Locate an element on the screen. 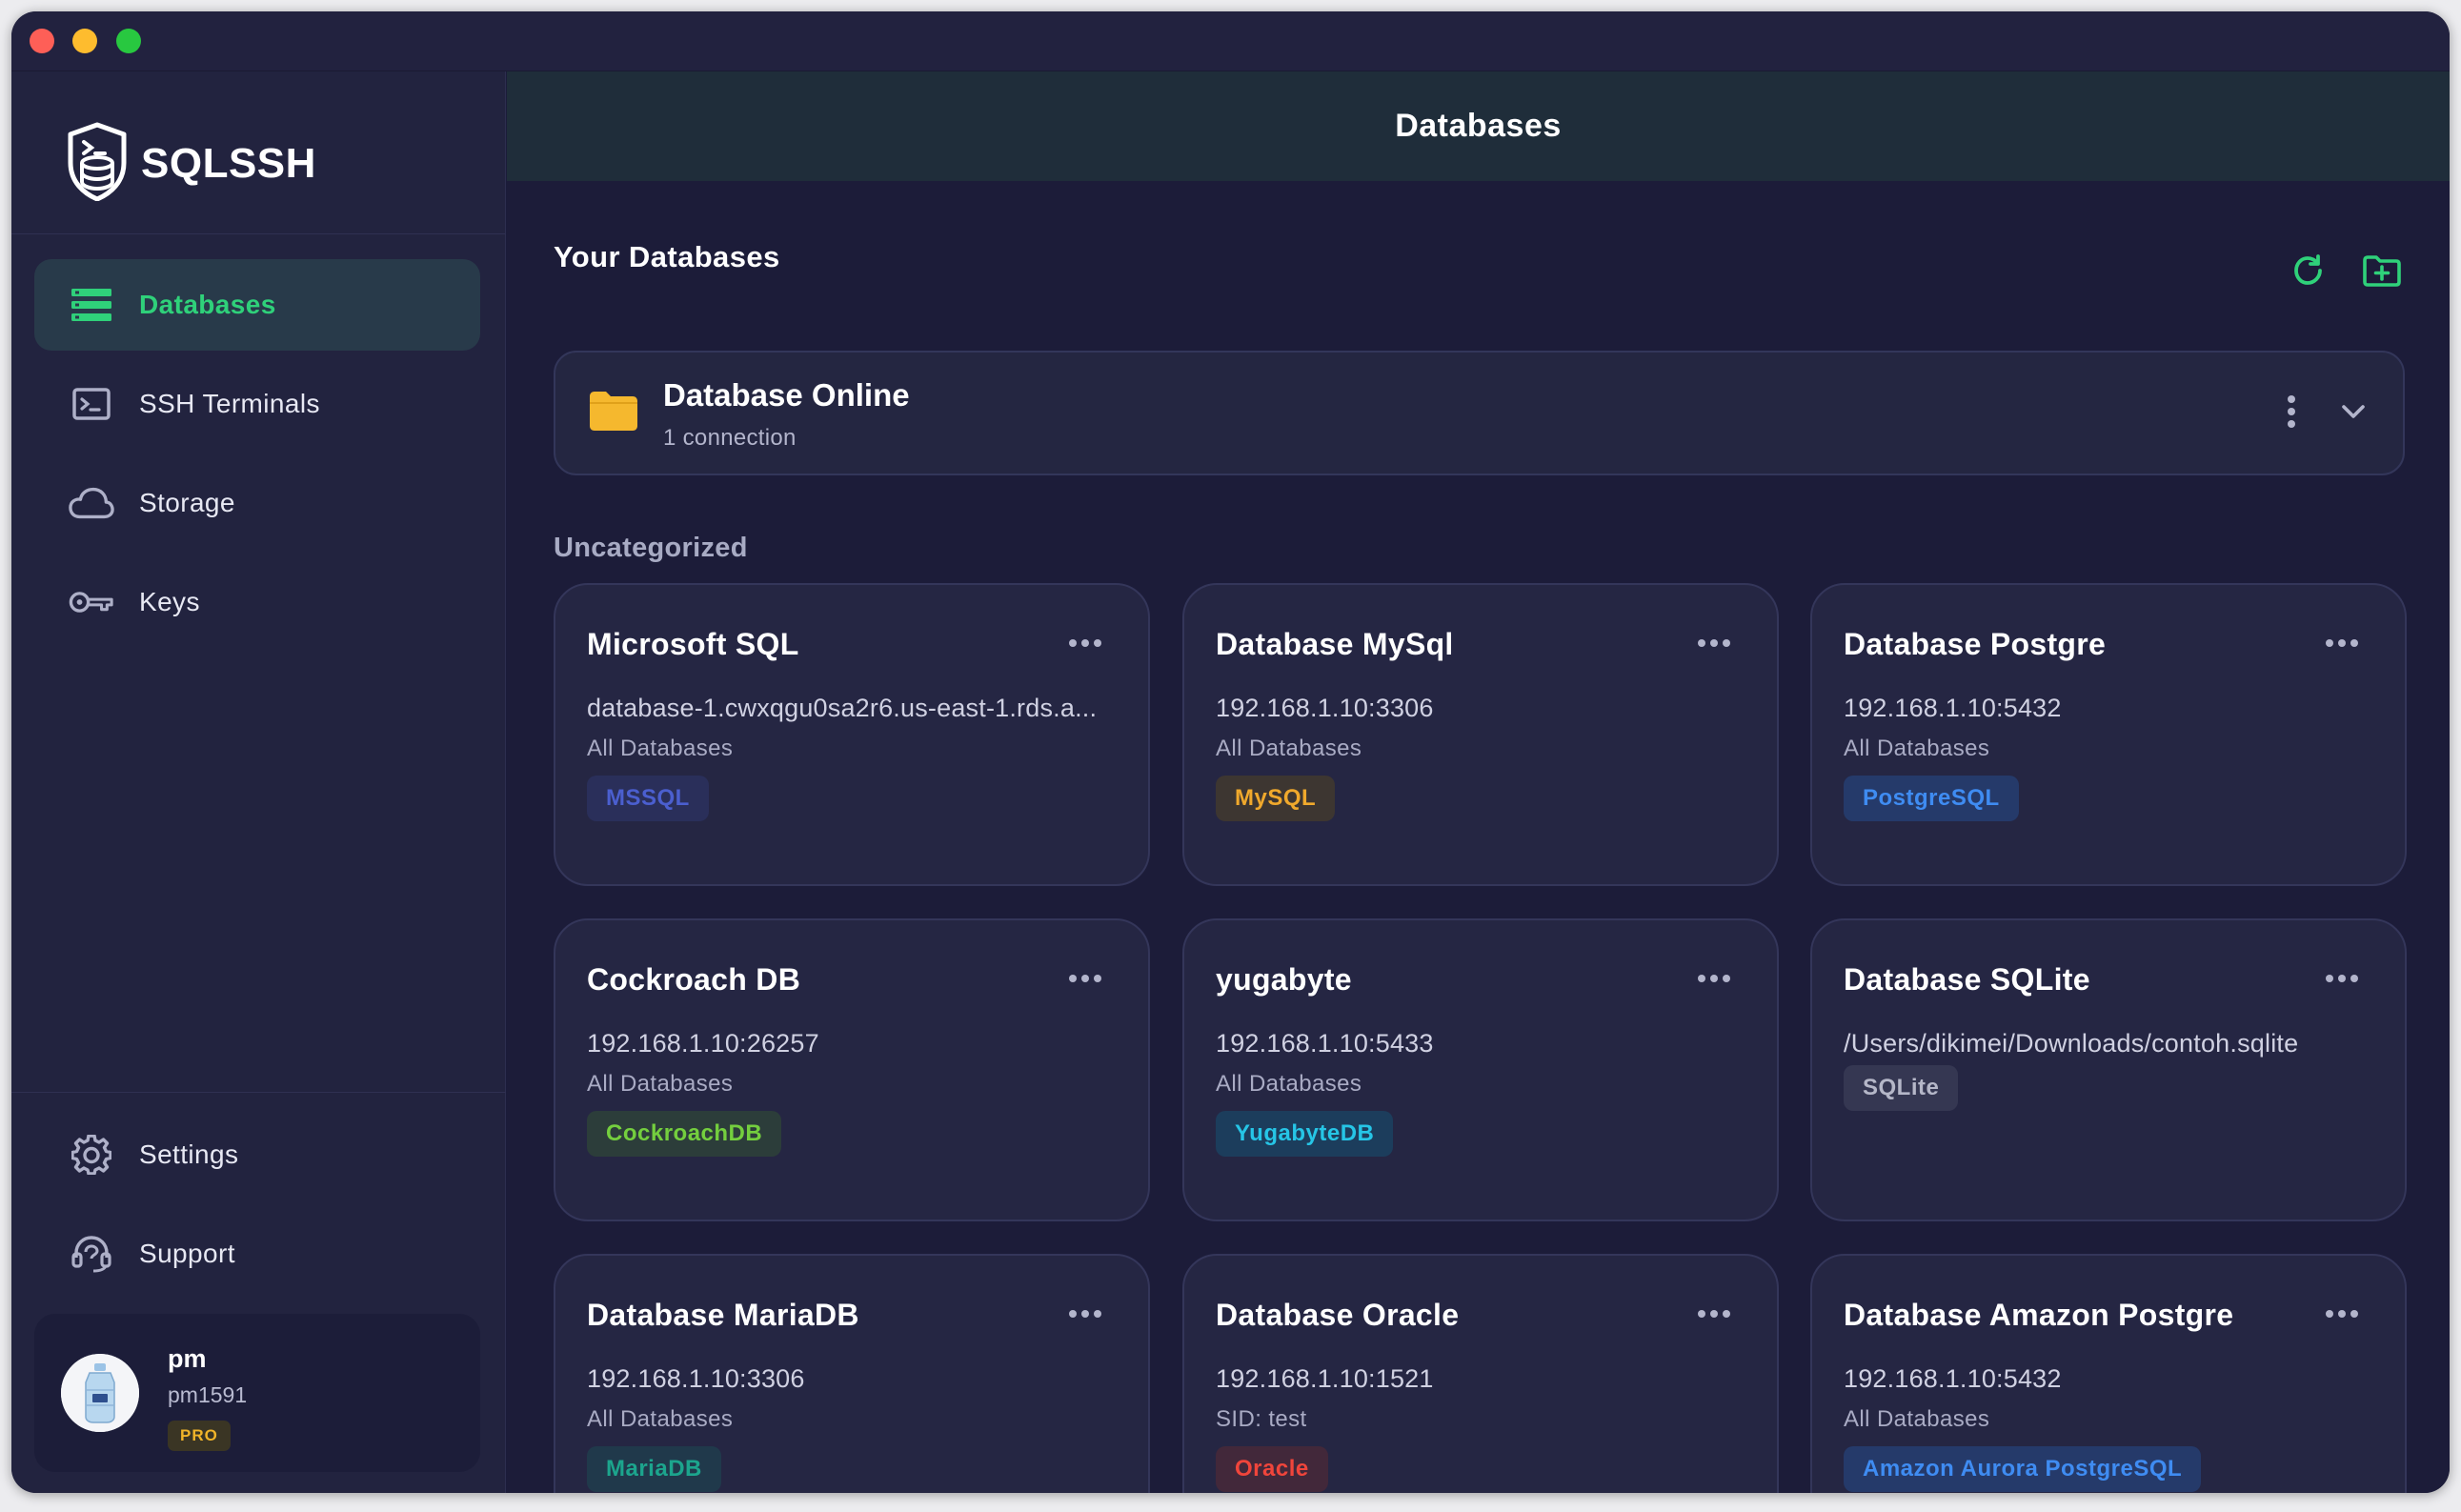  app-name: SQLSSH is located at coordinates (228, 163).